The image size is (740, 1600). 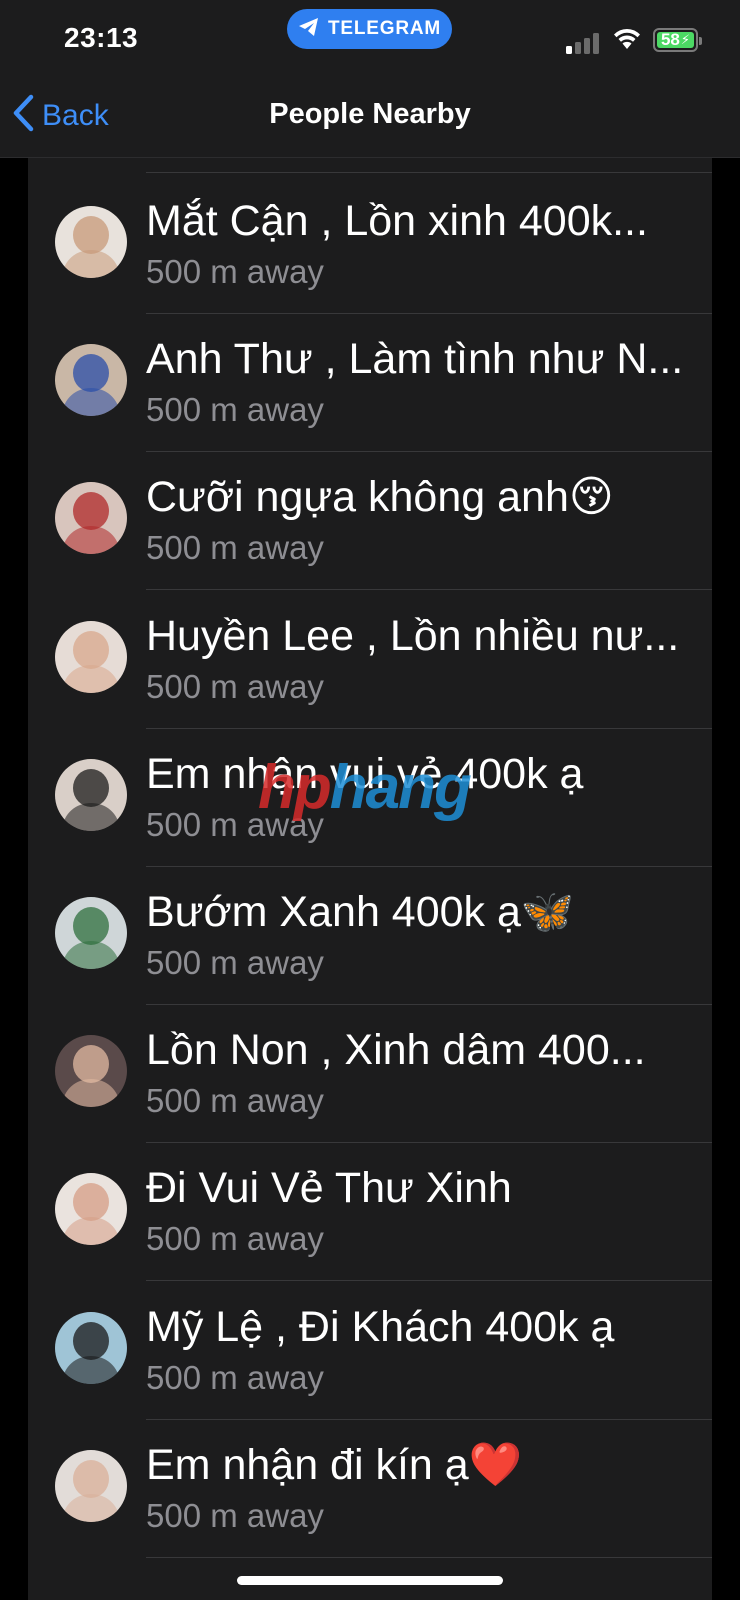 I want to click on person-row: Cưỡi ngựa không anh😚 500 m away, so click(x=370, y=520).